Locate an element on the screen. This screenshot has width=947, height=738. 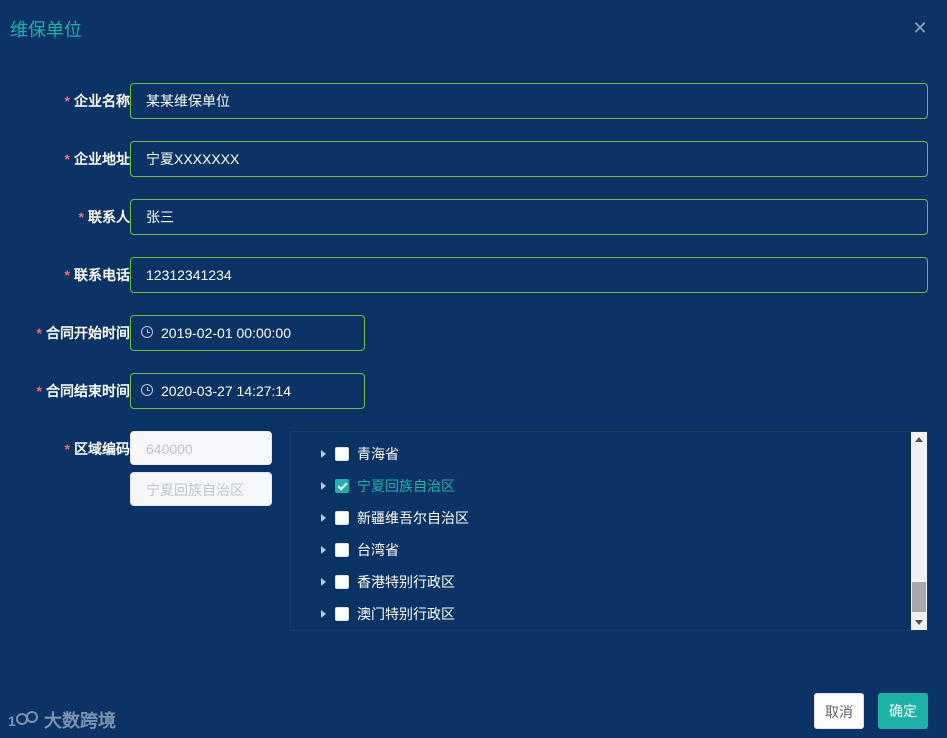
cancel-button: 取消 is located at coordinates (839, 711).